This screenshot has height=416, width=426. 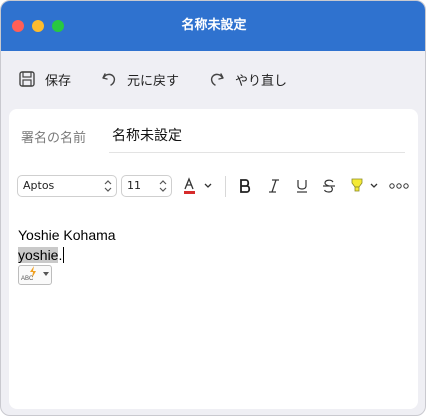 I want to click on bold-icon, so click(x=245, y=186).